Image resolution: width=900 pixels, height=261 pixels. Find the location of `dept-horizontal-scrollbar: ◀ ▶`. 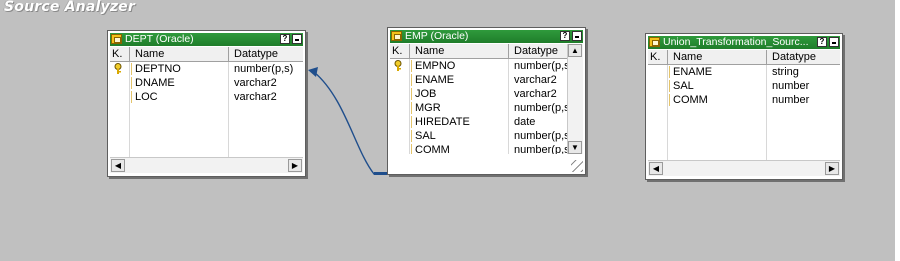

dept-horizontal-scrollbar: ◀ ▶ is located at coordinates (206, 165).